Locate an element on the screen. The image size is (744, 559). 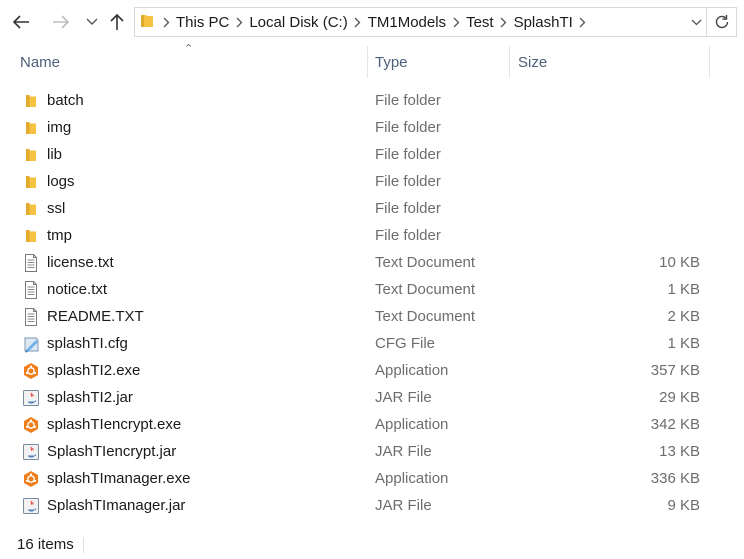
breadcrumb-tm1models: TM1Models is located at coordinates (407, 22).